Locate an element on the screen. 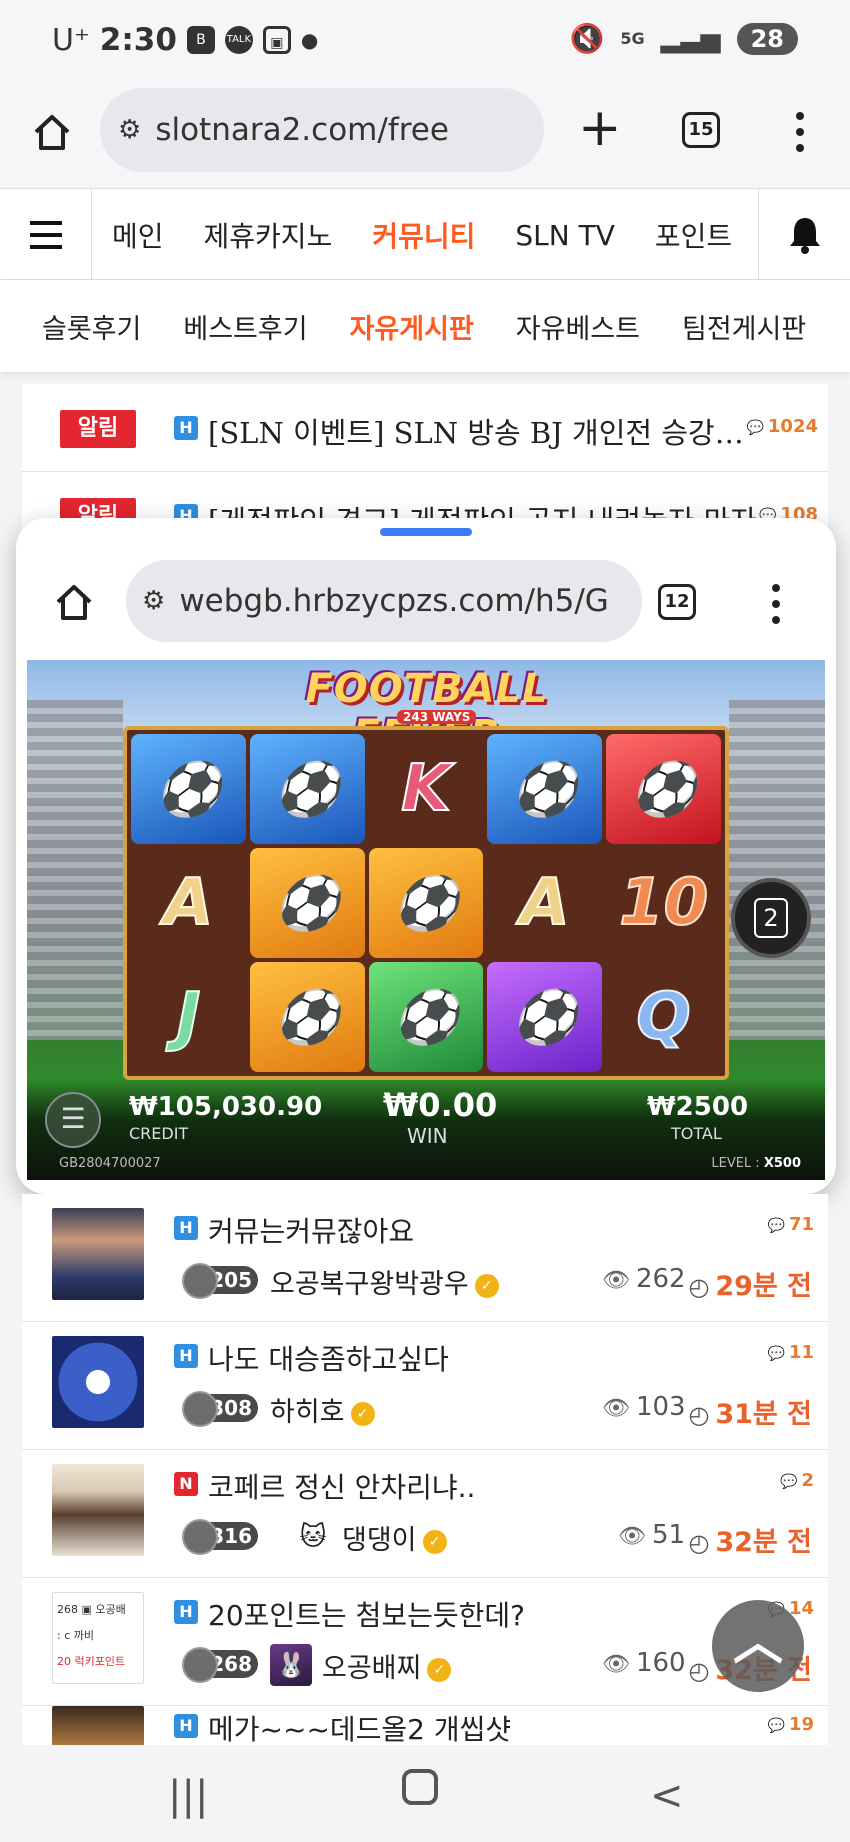  nav-item-sln-tv: SLN TV is located at coordinates (564, 235).